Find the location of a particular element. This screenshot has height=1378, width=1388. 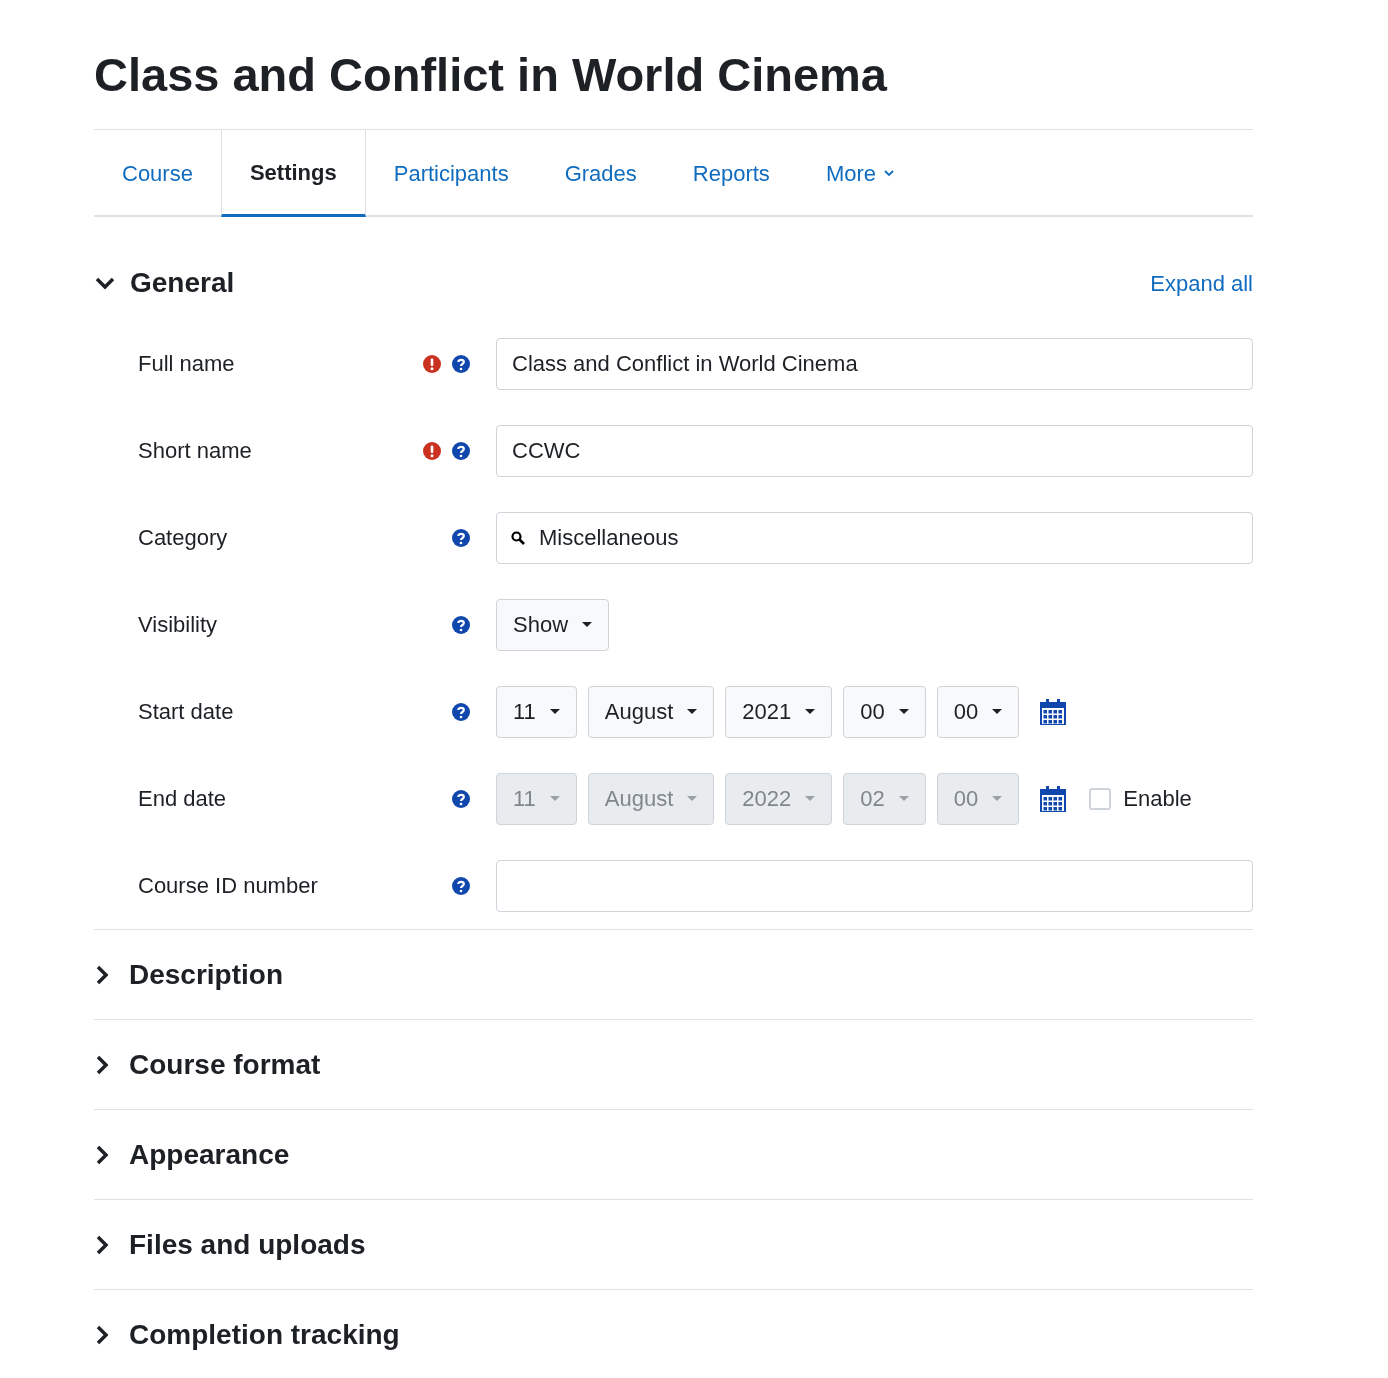

input-field: Class and Conflict in World Cinema is located at coordinates (874, 363).